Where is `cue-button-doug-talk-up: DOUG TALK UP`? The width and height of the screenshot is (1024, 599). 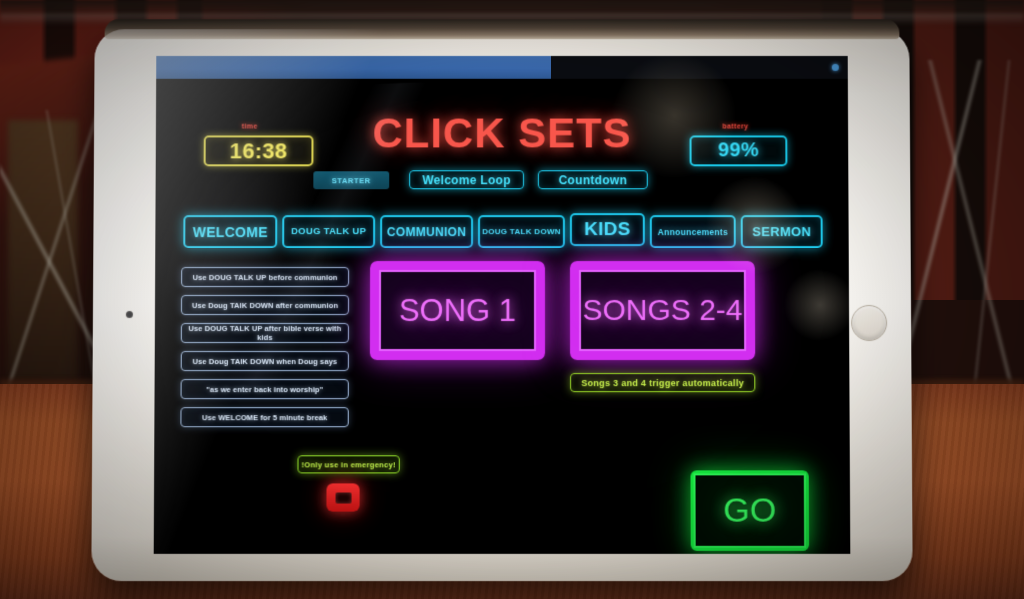
cue-button-doug-talk-up: DOUG TALK UP is located at coordinates (329, 232).